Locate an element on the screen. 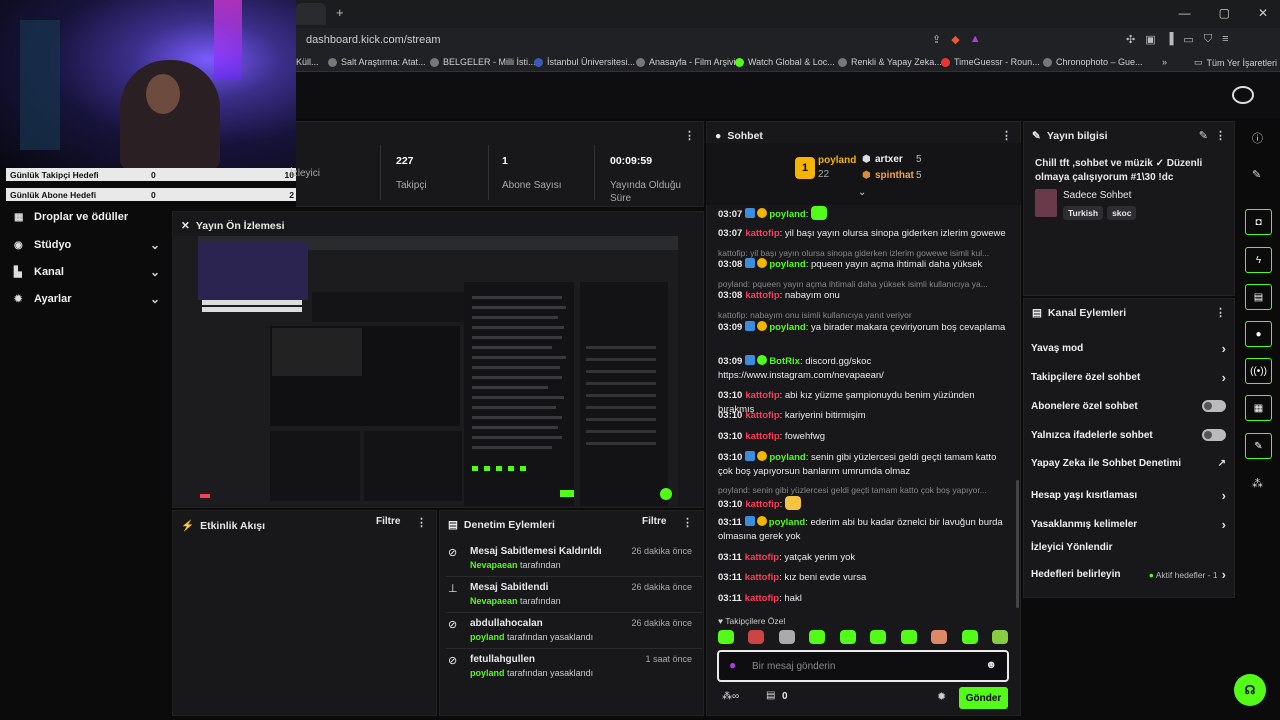 This screenshot has height=720, width=1280. rewards-icon: ▲ is located at coordinates (975, 39).